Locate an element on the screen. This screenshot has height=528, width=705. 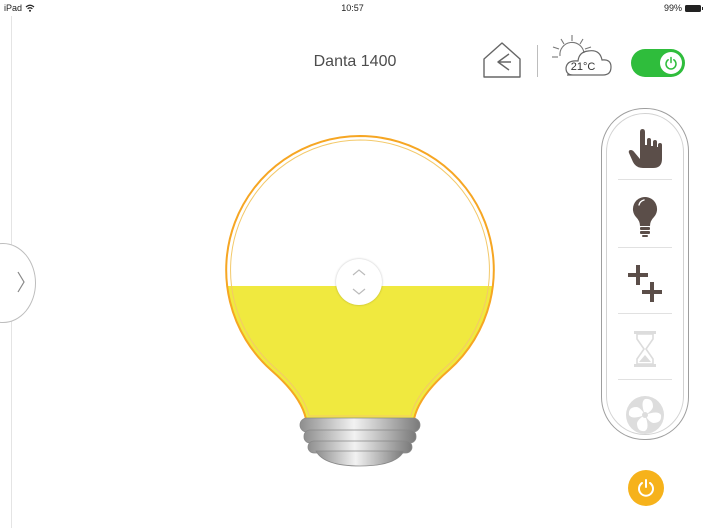
status-battery: 99% is located at coordinates (683, 8).